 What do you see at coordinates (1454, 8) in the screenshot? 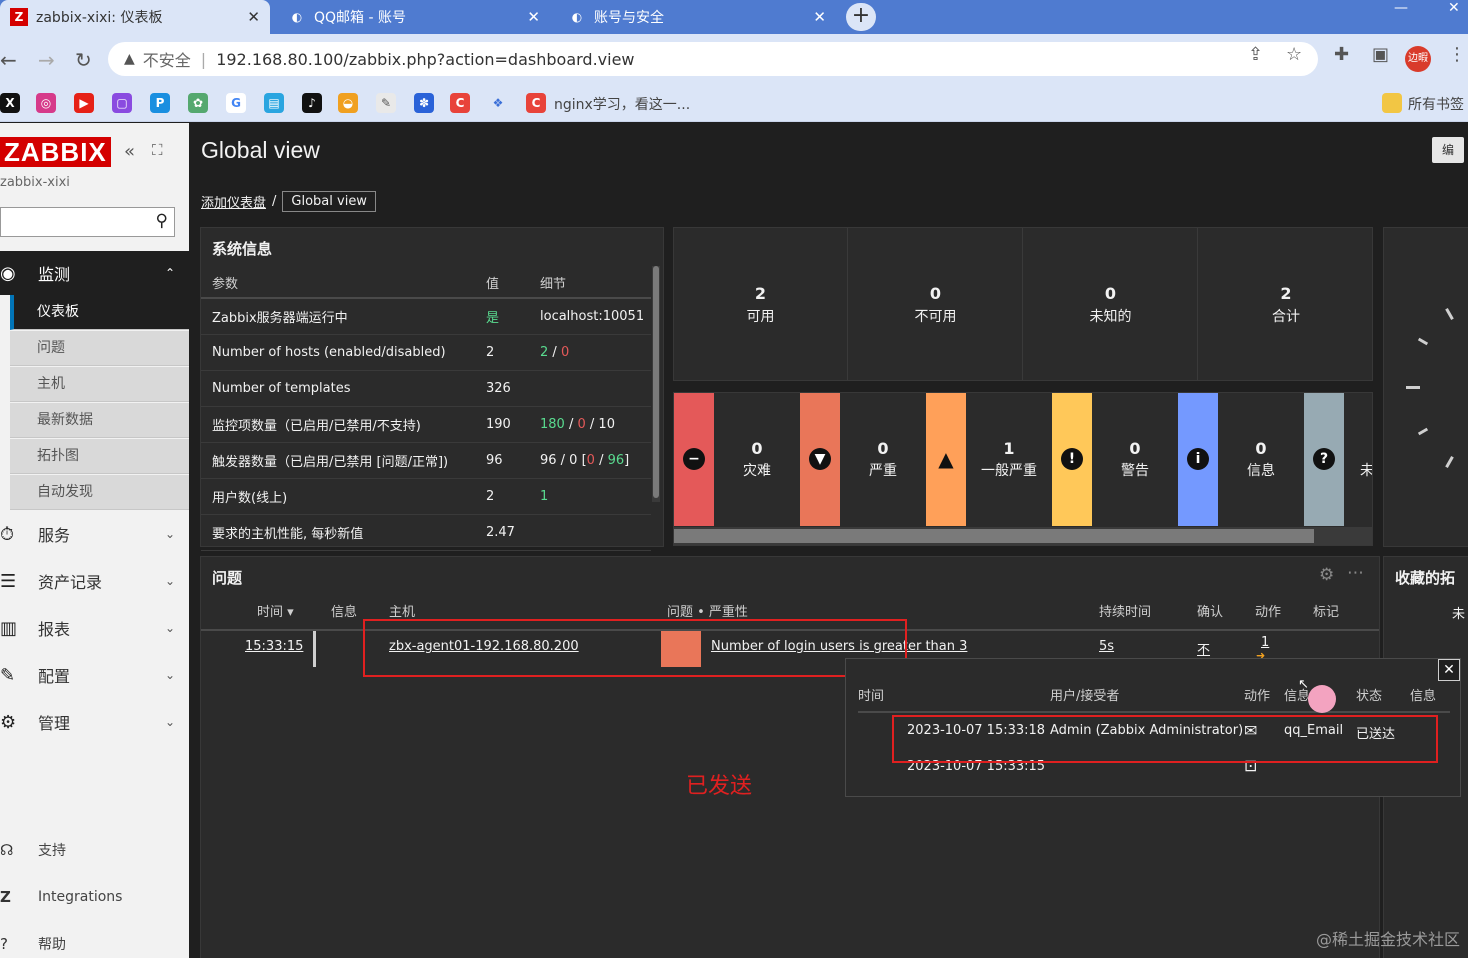
I see `close-window-icon: ✕` at bounding box center [1454, 8].